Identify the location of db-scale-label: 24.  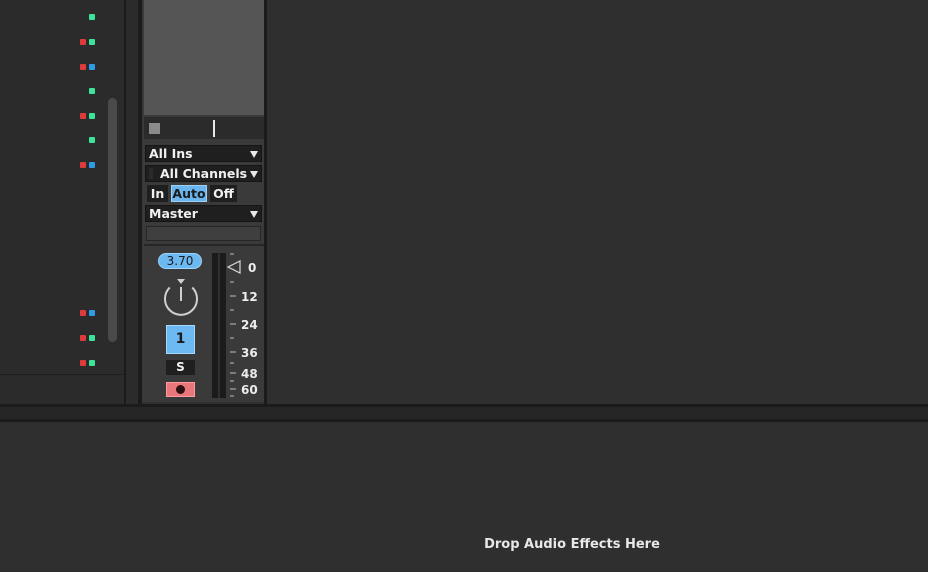
(249, 325).